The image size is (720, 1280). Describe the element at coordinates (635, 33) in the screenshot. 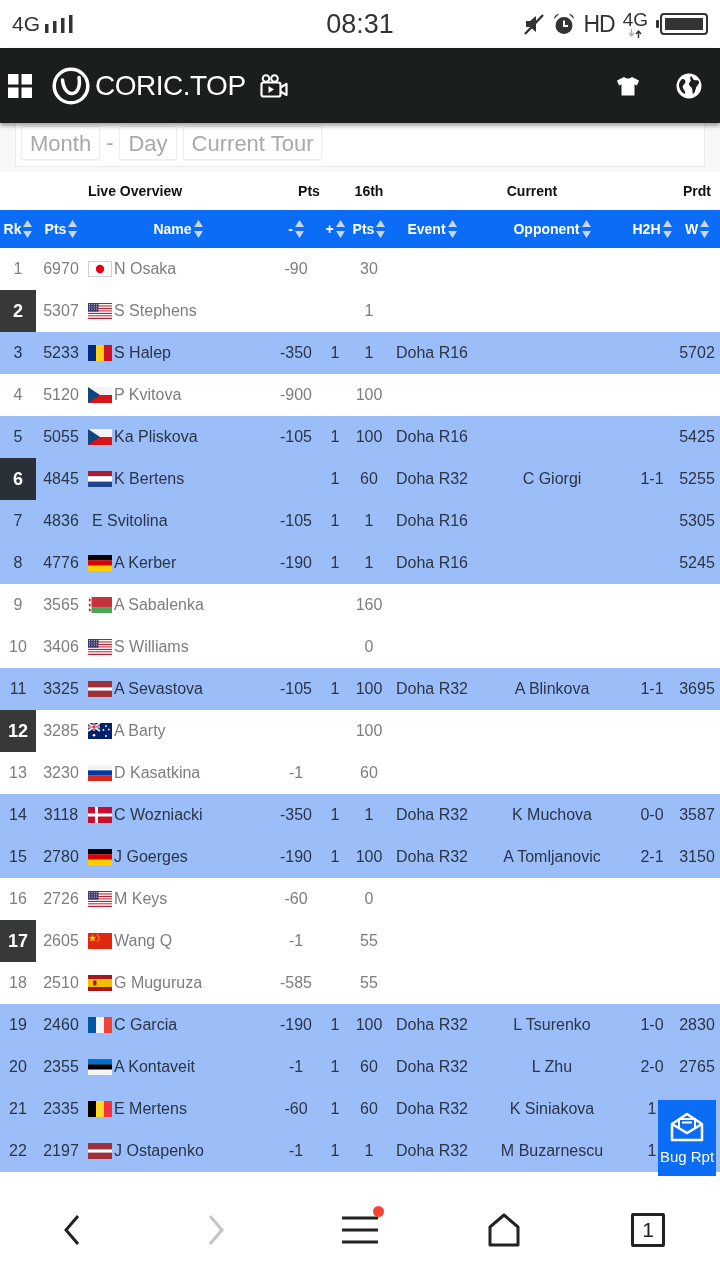

I see `data-arrows-icon` at that location.